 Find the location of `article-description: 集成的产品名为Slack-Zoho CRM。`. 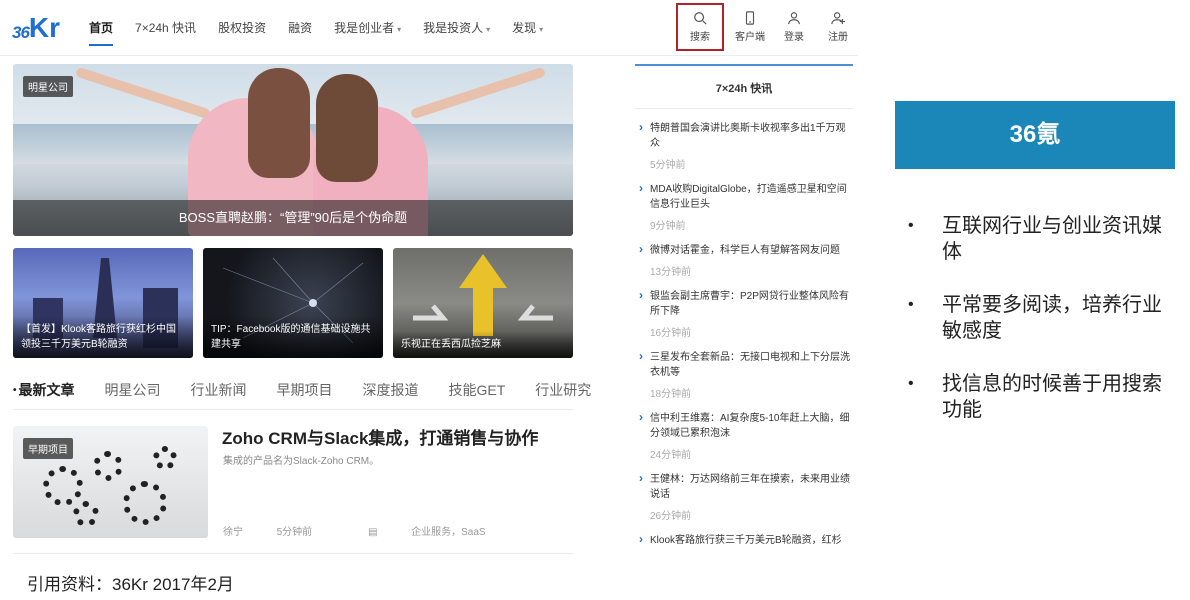

article-description: 集成的产品名为Slack-Zoho CRM。 is located at coordinates (301, 461).